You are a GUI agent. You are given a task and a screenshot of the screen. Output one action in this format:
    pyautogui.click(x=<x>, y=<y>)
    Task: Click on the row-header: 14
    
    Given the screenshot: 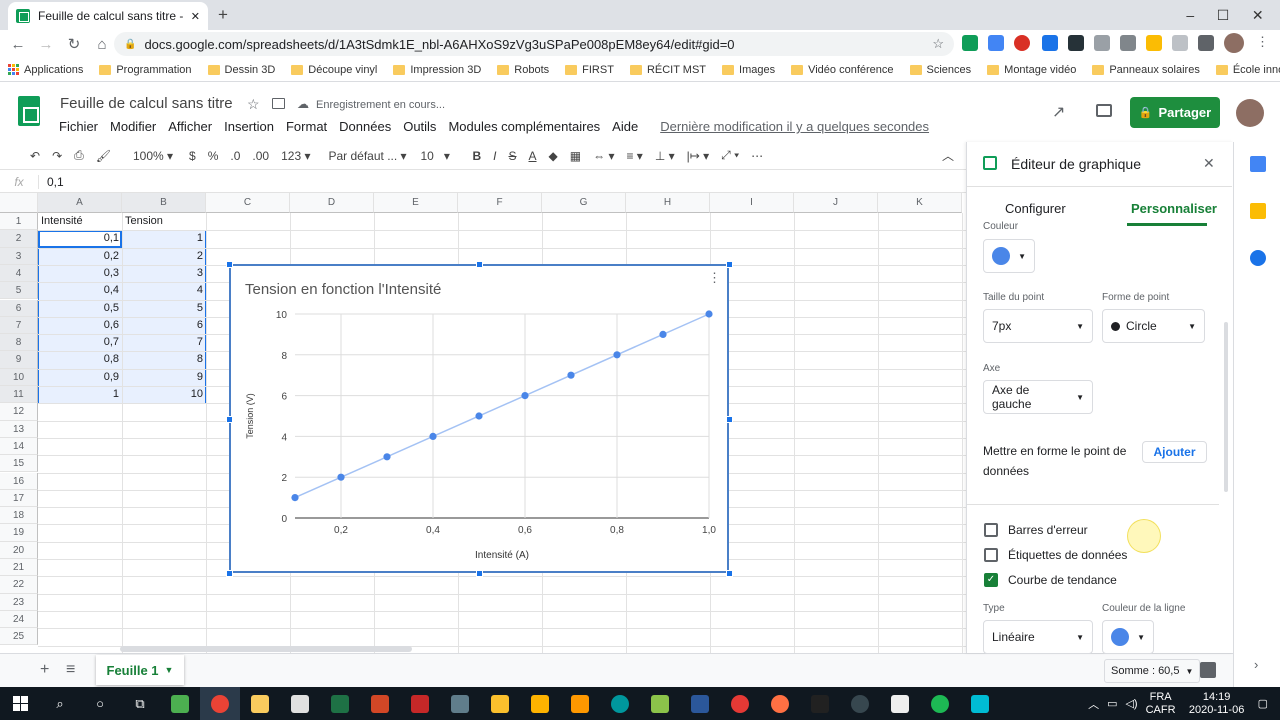 What is the action you would take?
    pyautogui.click(x=19, y=446)
    